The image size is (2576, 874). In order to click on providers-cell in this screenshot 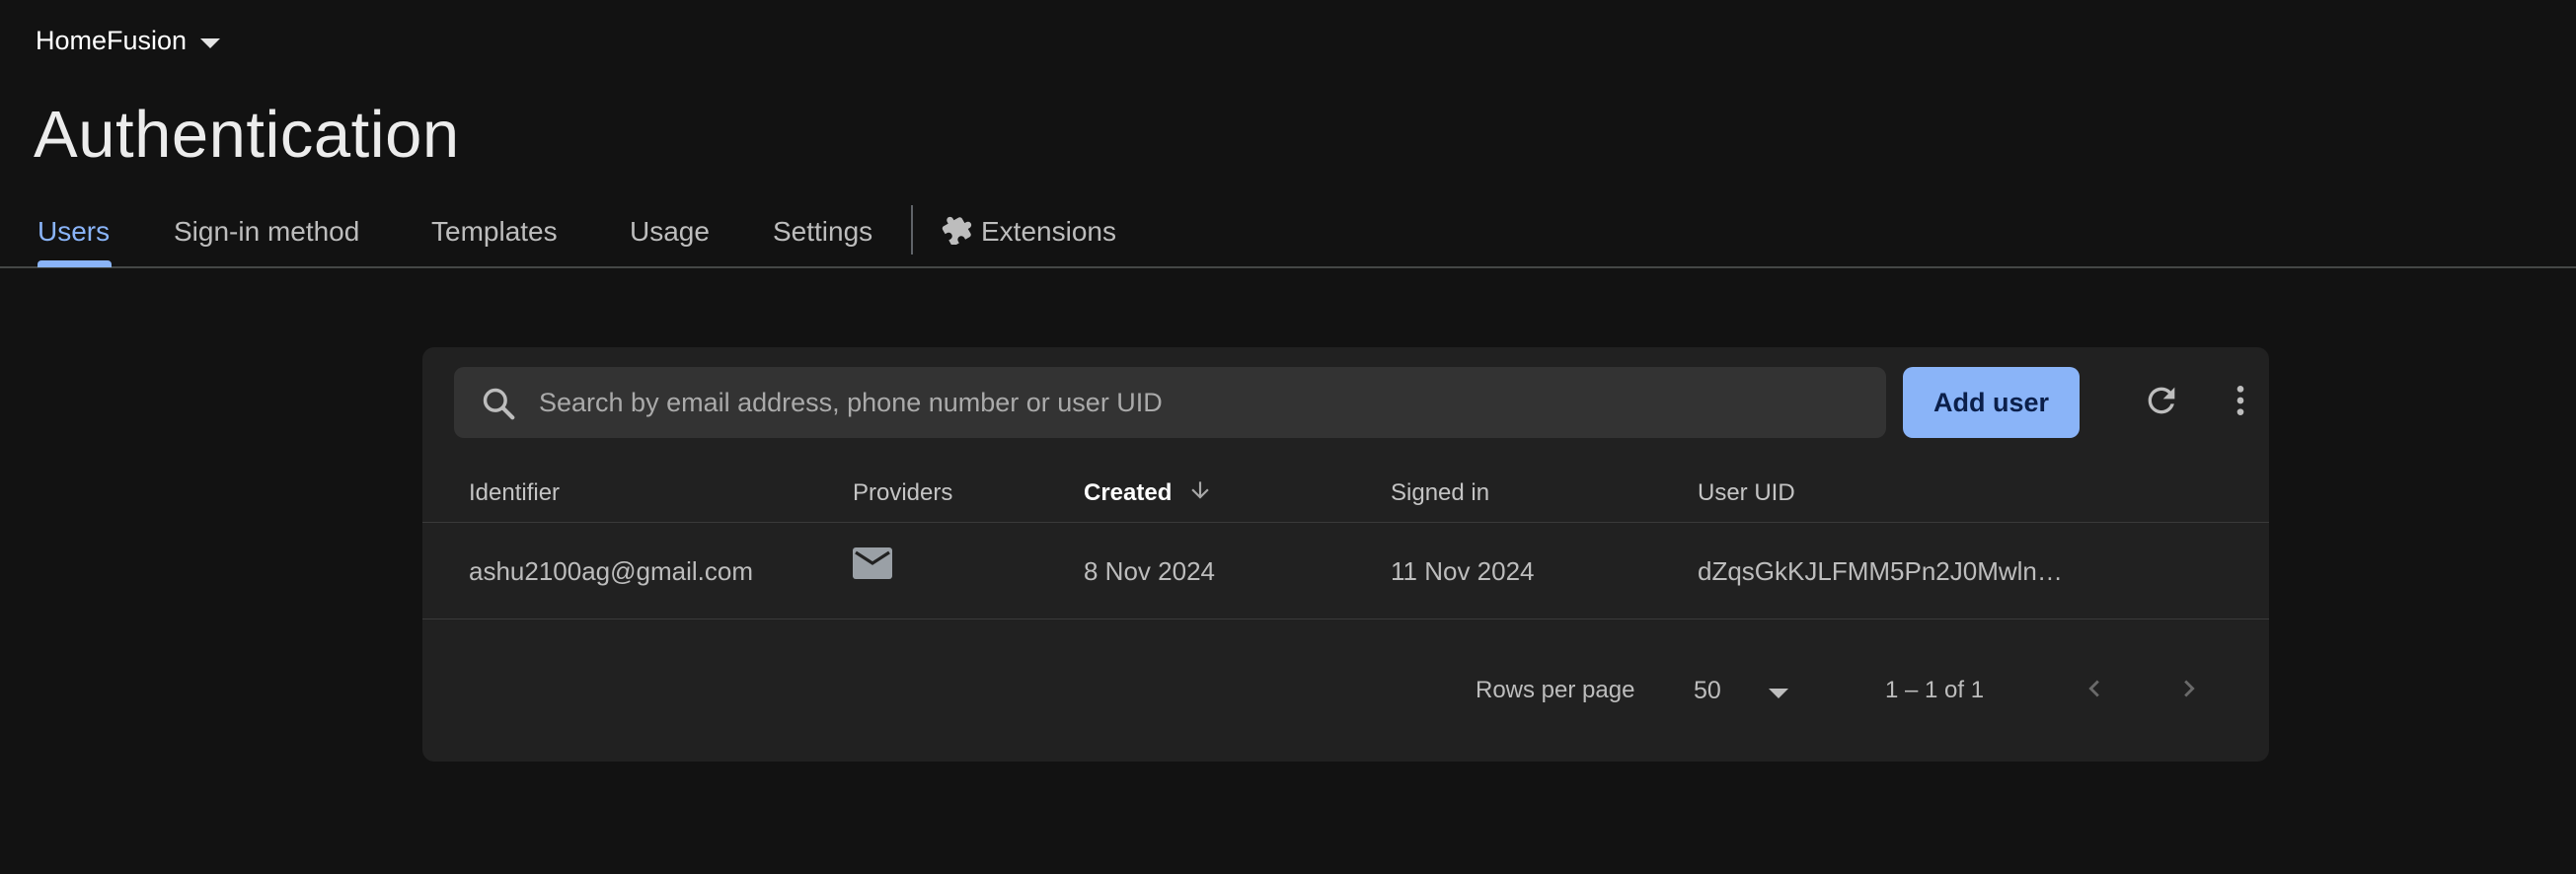, I will do `click(872, 571)`.